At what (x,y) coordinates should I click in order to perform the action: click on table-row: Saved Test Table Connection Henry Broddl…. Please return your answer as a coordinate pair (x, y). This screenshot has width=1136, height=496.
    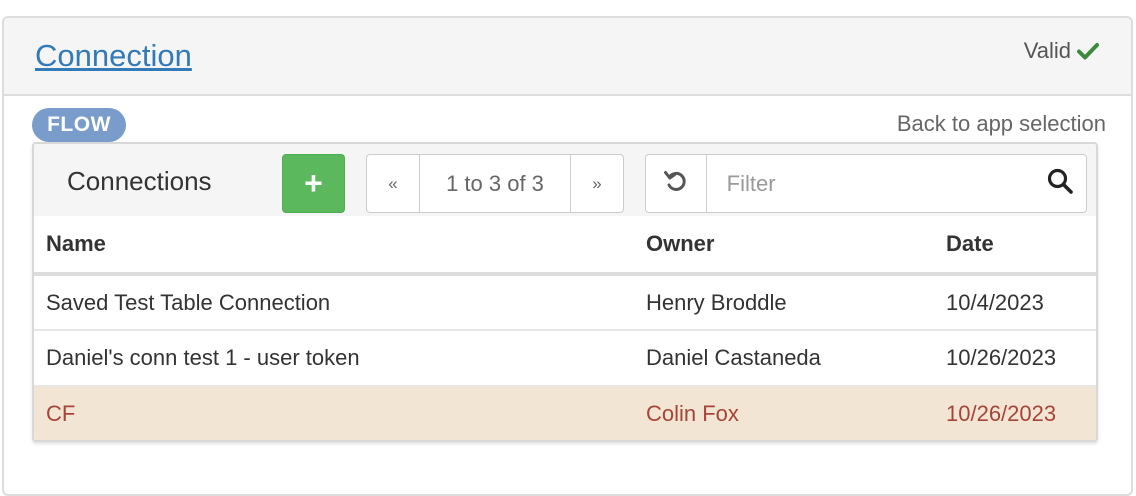
    Looking at the image, I should click on (565, 302).